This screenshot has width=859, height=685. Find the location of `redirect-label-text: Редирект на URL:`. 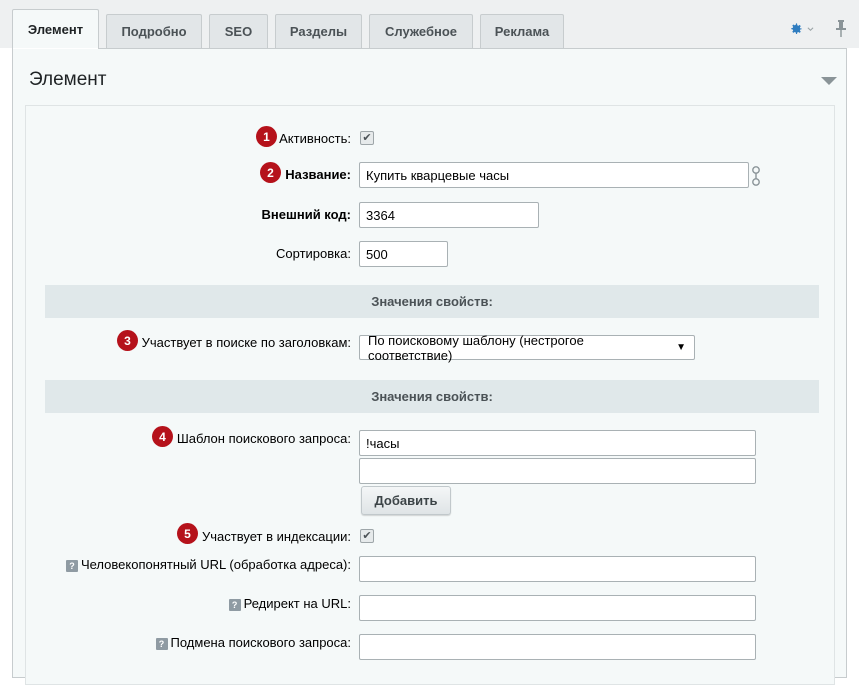

redirect-label-text: Редирект на URL: is located at coordinates (297, 603).